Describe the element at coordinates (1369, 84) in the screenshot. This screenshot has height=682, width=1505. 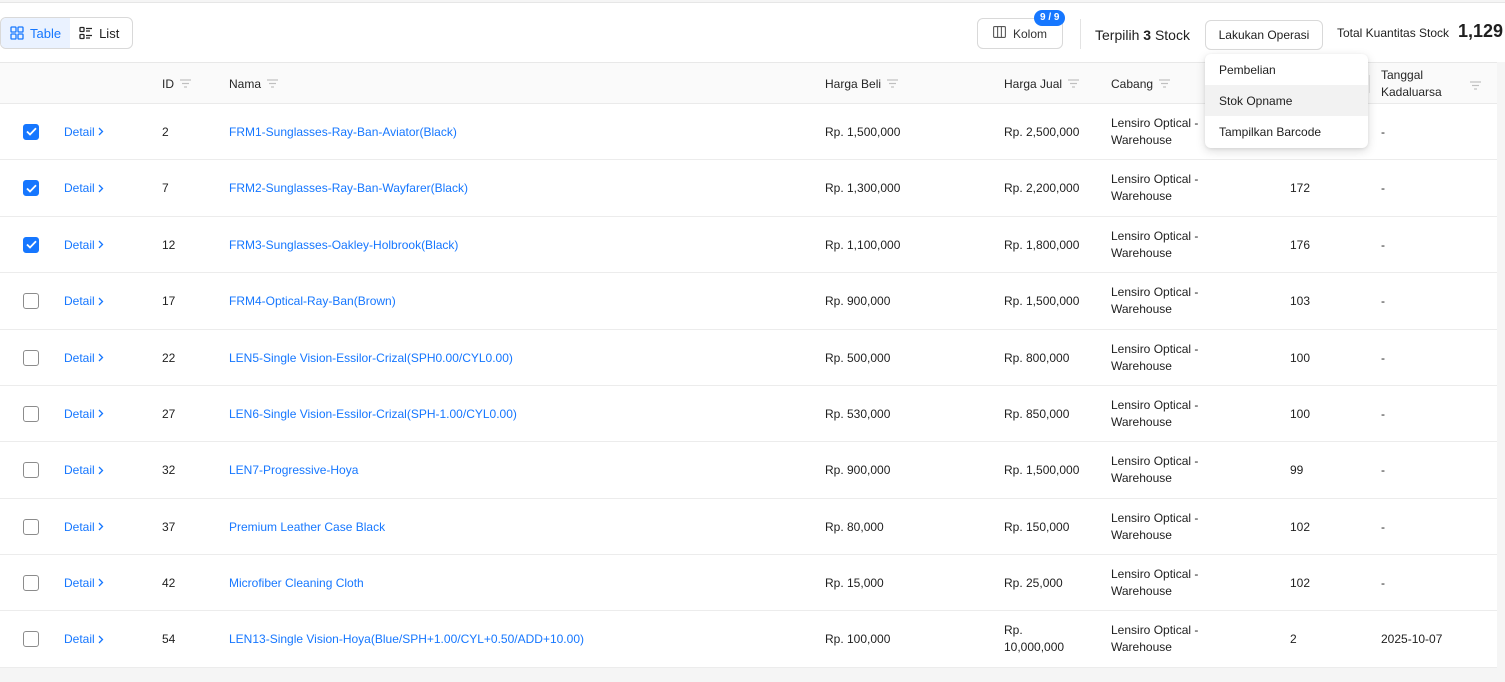
I see `column-divider` at that location.